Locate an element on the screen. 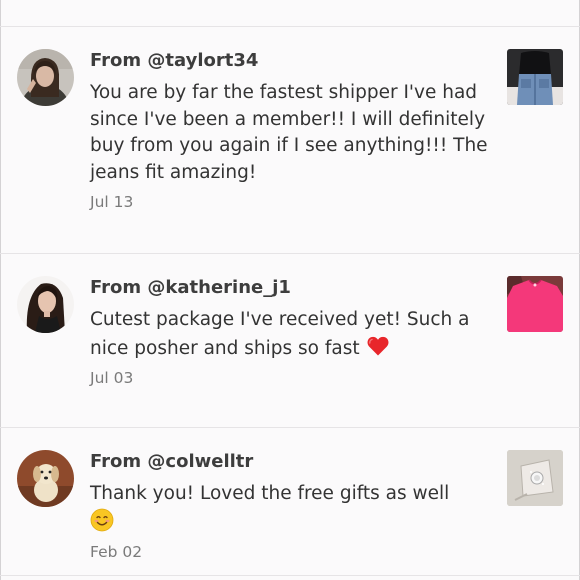 The width and height of the screenshot is (580, 580). user-avatar-taylort34 is located at coordinates (45, 77).